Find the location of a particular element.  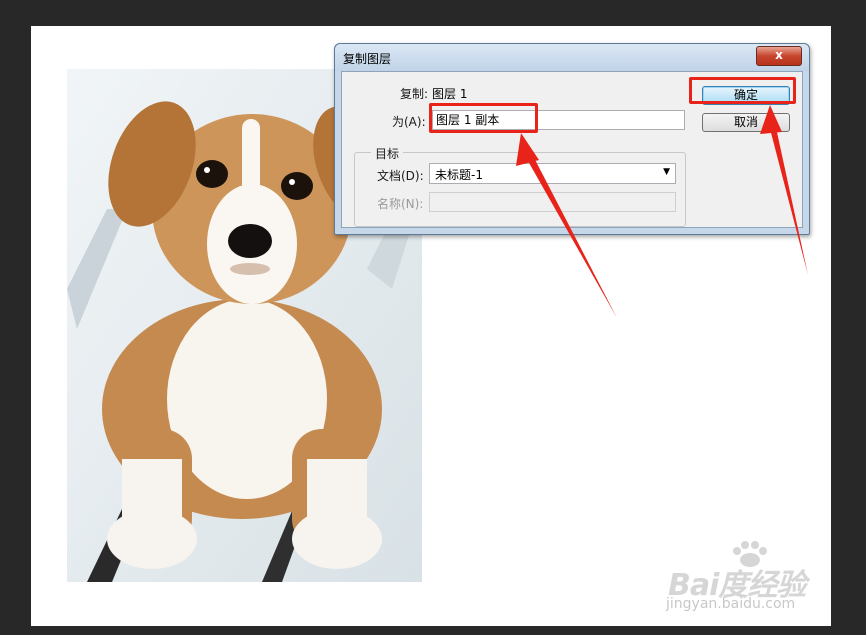

document-select-value: 未标题-1 is located at coordinates (459, 175).